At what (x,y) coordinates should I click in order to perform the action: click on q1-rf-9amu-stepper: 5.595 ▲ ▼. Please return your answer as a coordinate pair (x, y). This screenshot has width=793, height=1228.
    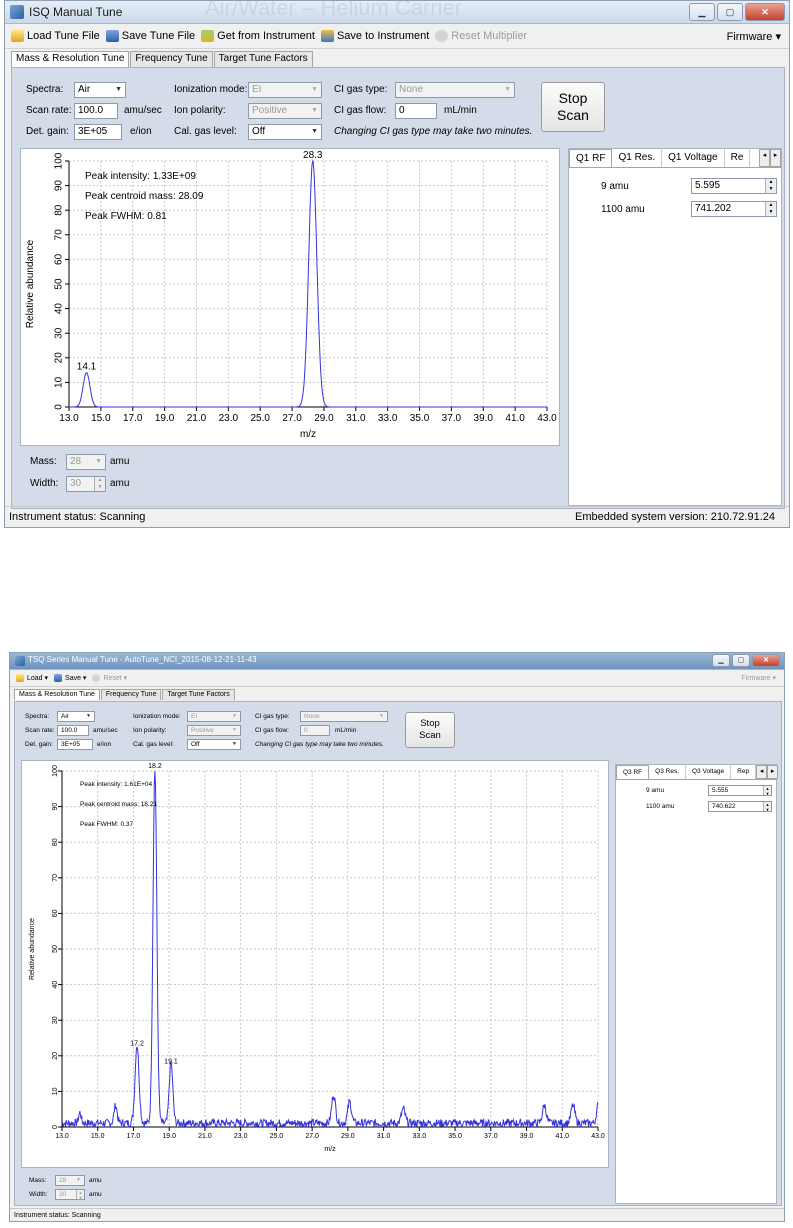
    Looking at the image, I should click on (734, 186).